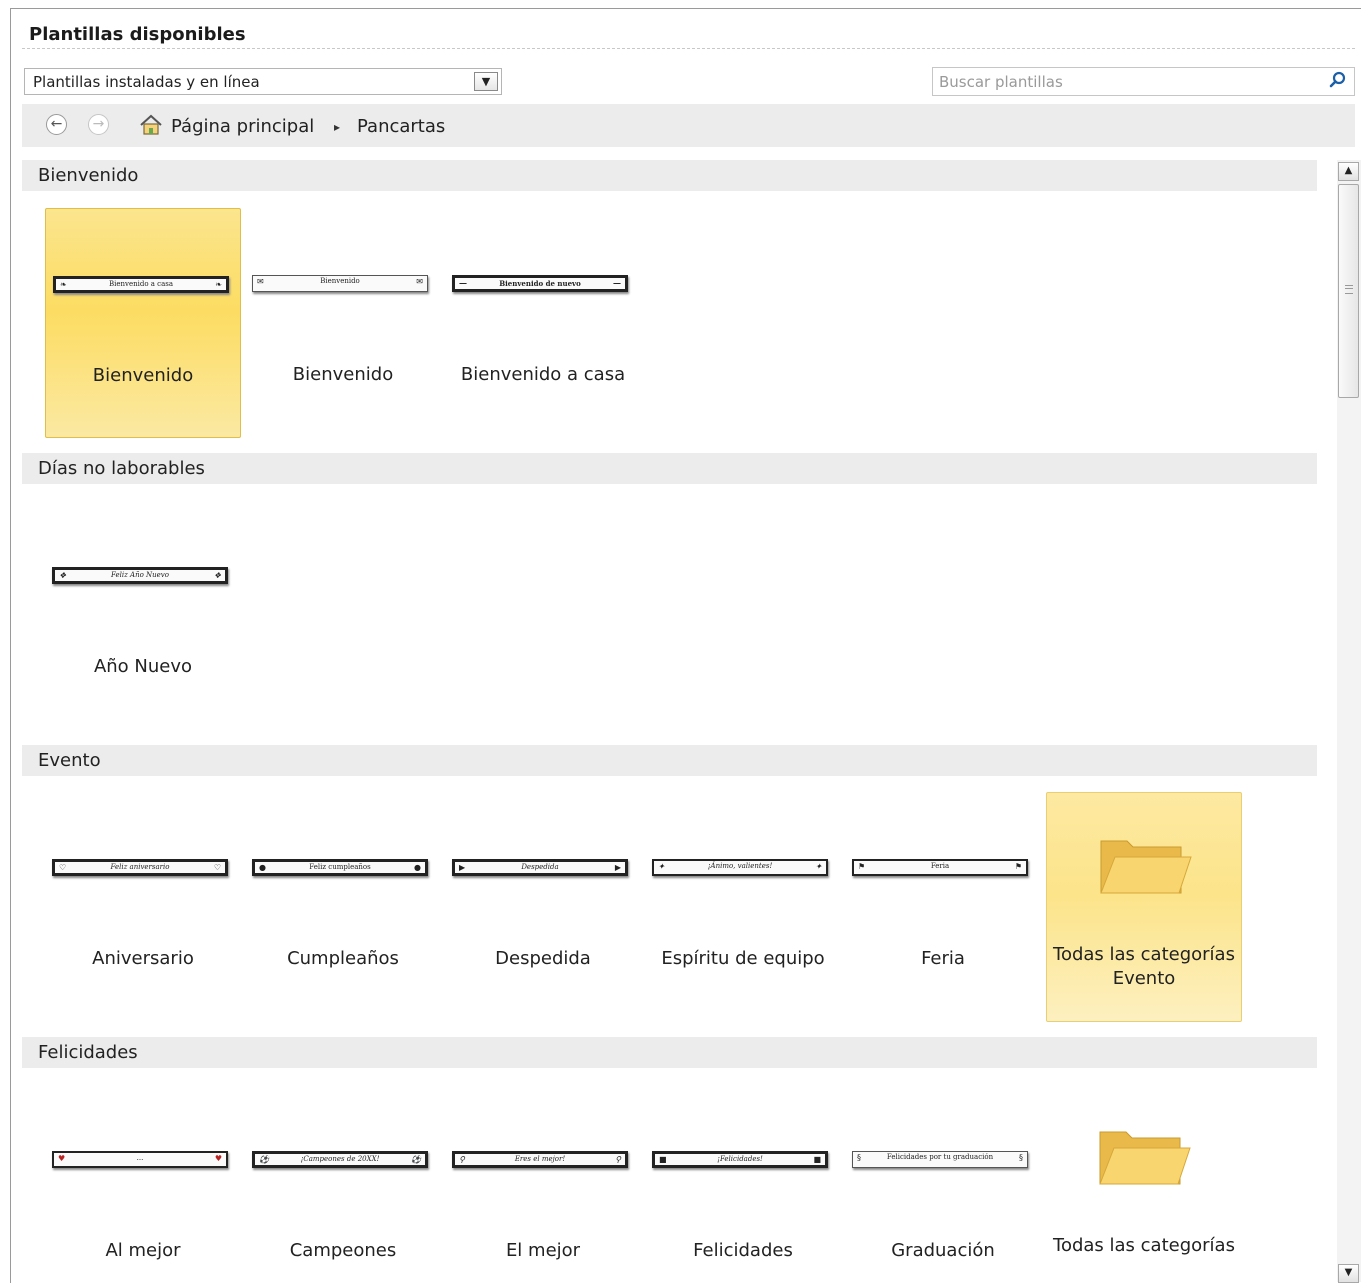 Image resolution: width=1361 pixels, height=1283 pixels. Describe the element at coordinates (143, 615) in the screenshot. I see `template-item: ❖ Feliz Año Nuevo ❖ Año Nuevo` at that location.